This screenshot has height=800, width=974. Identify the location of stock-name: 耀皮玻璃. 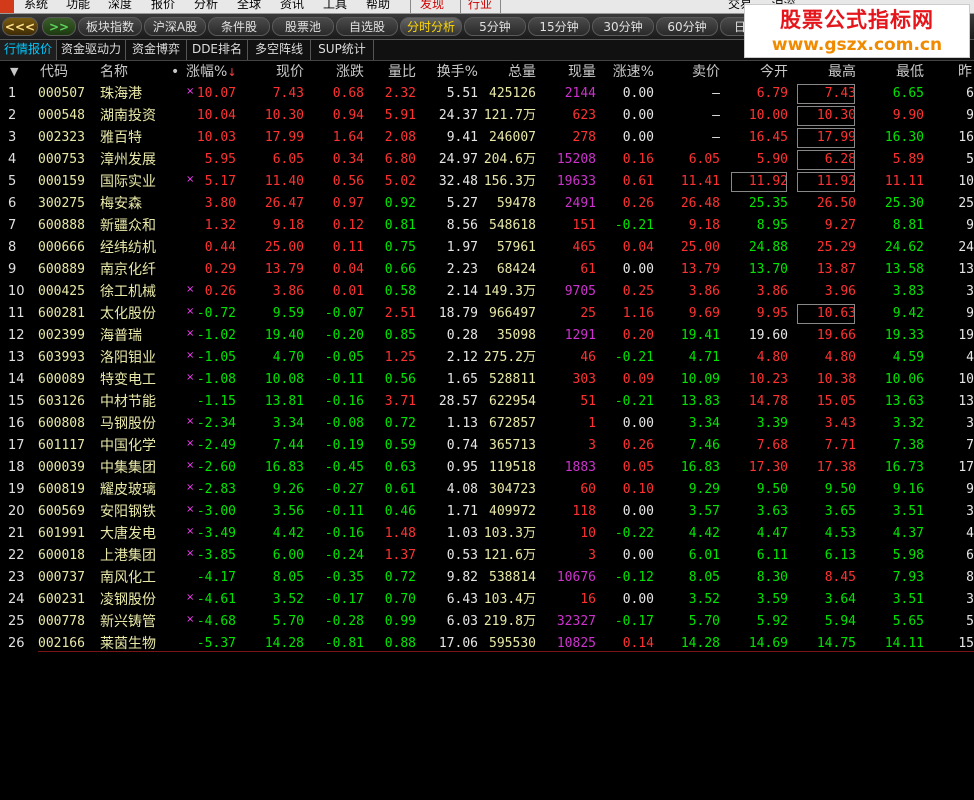
(135, 490).